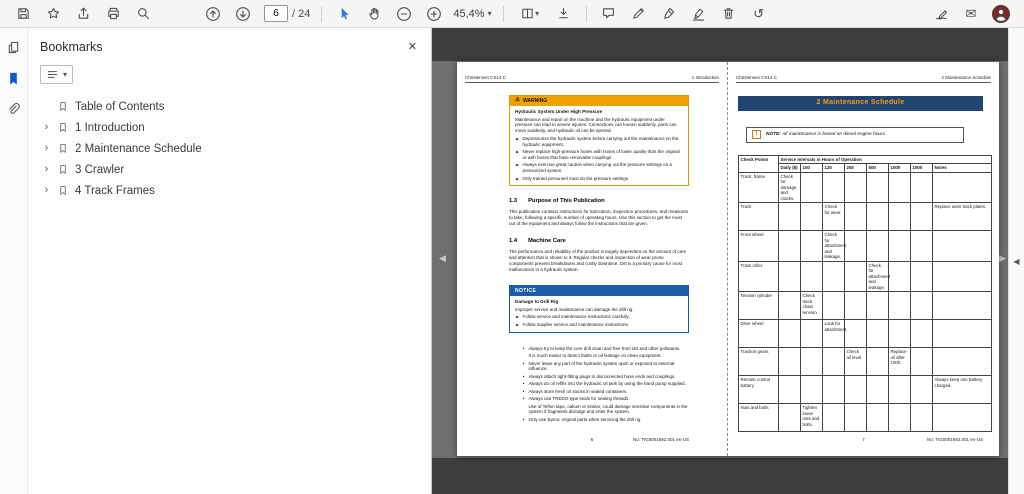 This screenshot has height=494, width=1024. Describe the element at coordinates (57, 74) in the screenshot. I see `bookmark-options-button: ▾` at that location.